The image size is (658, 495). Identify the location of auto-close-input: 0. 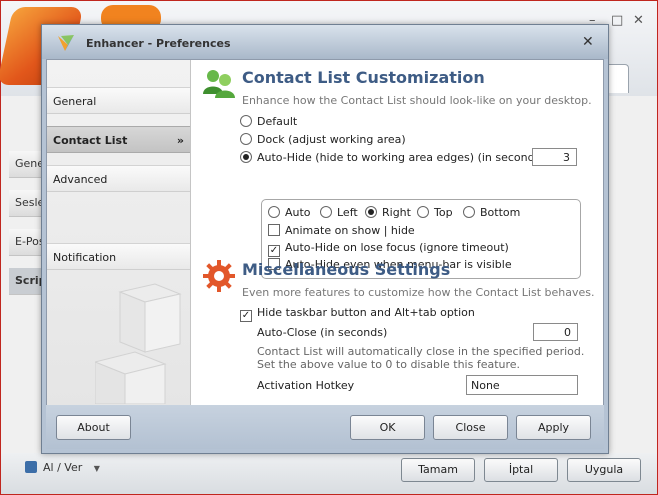
(555, 332).